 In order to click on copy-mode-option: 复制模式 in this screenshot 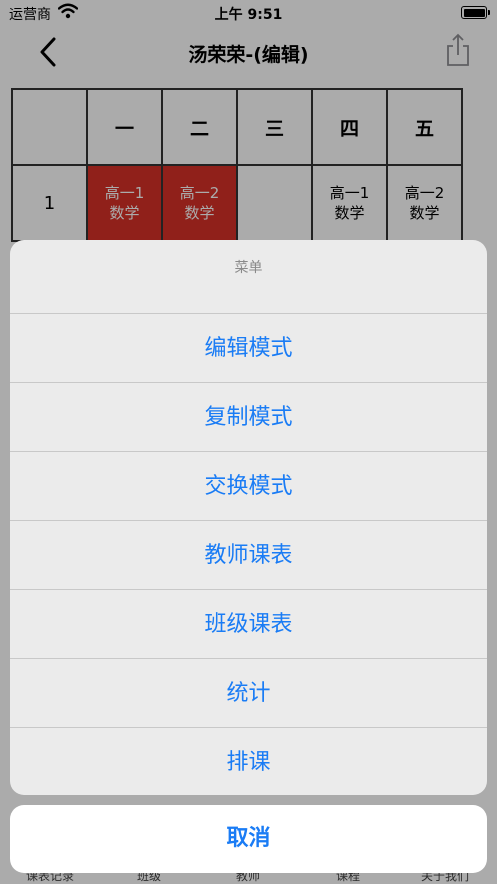, I will do `click(248, 417)`.